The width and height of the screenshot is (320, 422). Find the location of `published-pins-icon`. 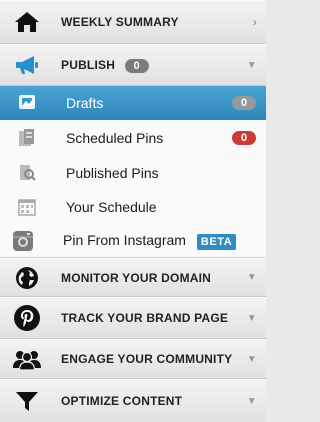

published-pins-icon is located at coordinates (27, 173).